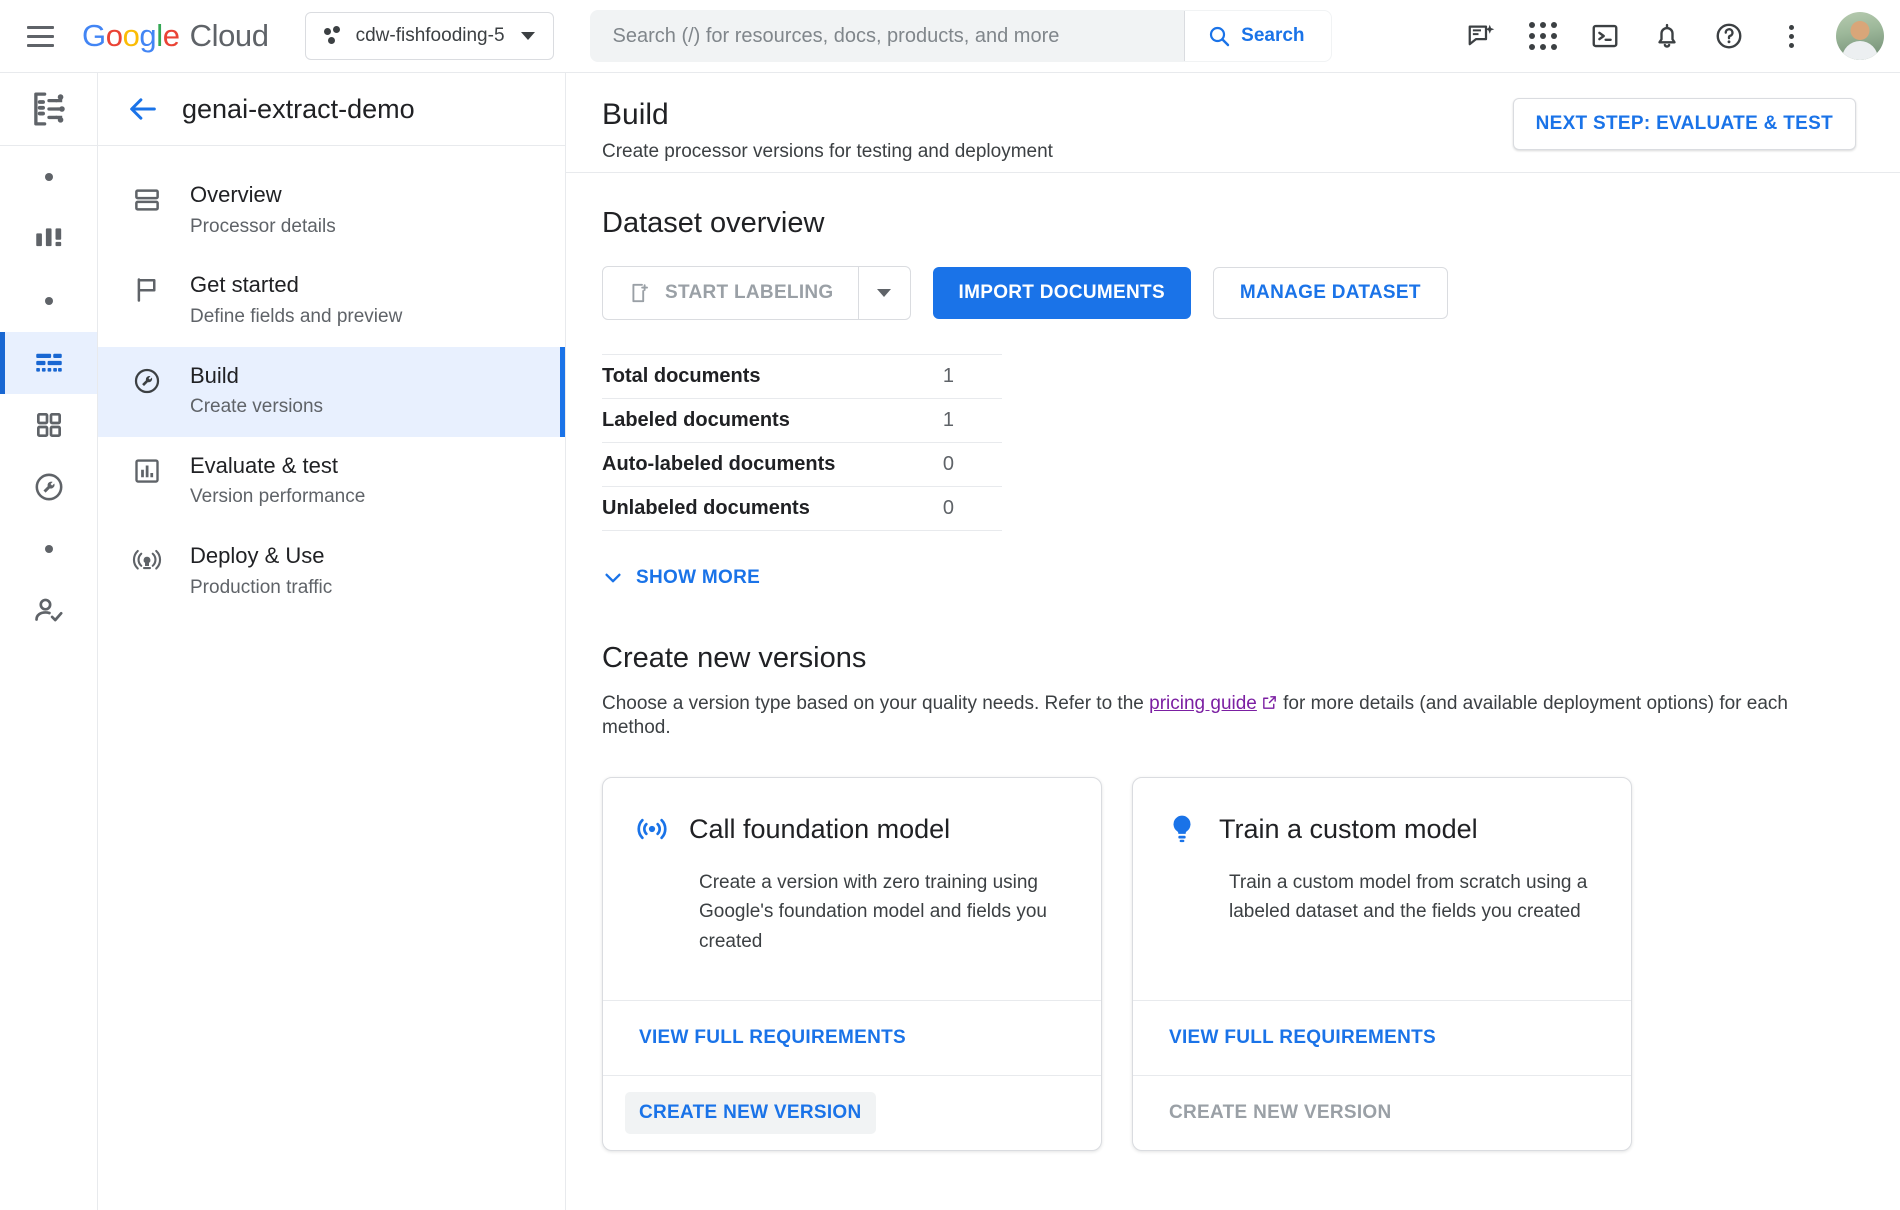  I want to click on cloud-shell-terminal-icon, so click(1605, 36).